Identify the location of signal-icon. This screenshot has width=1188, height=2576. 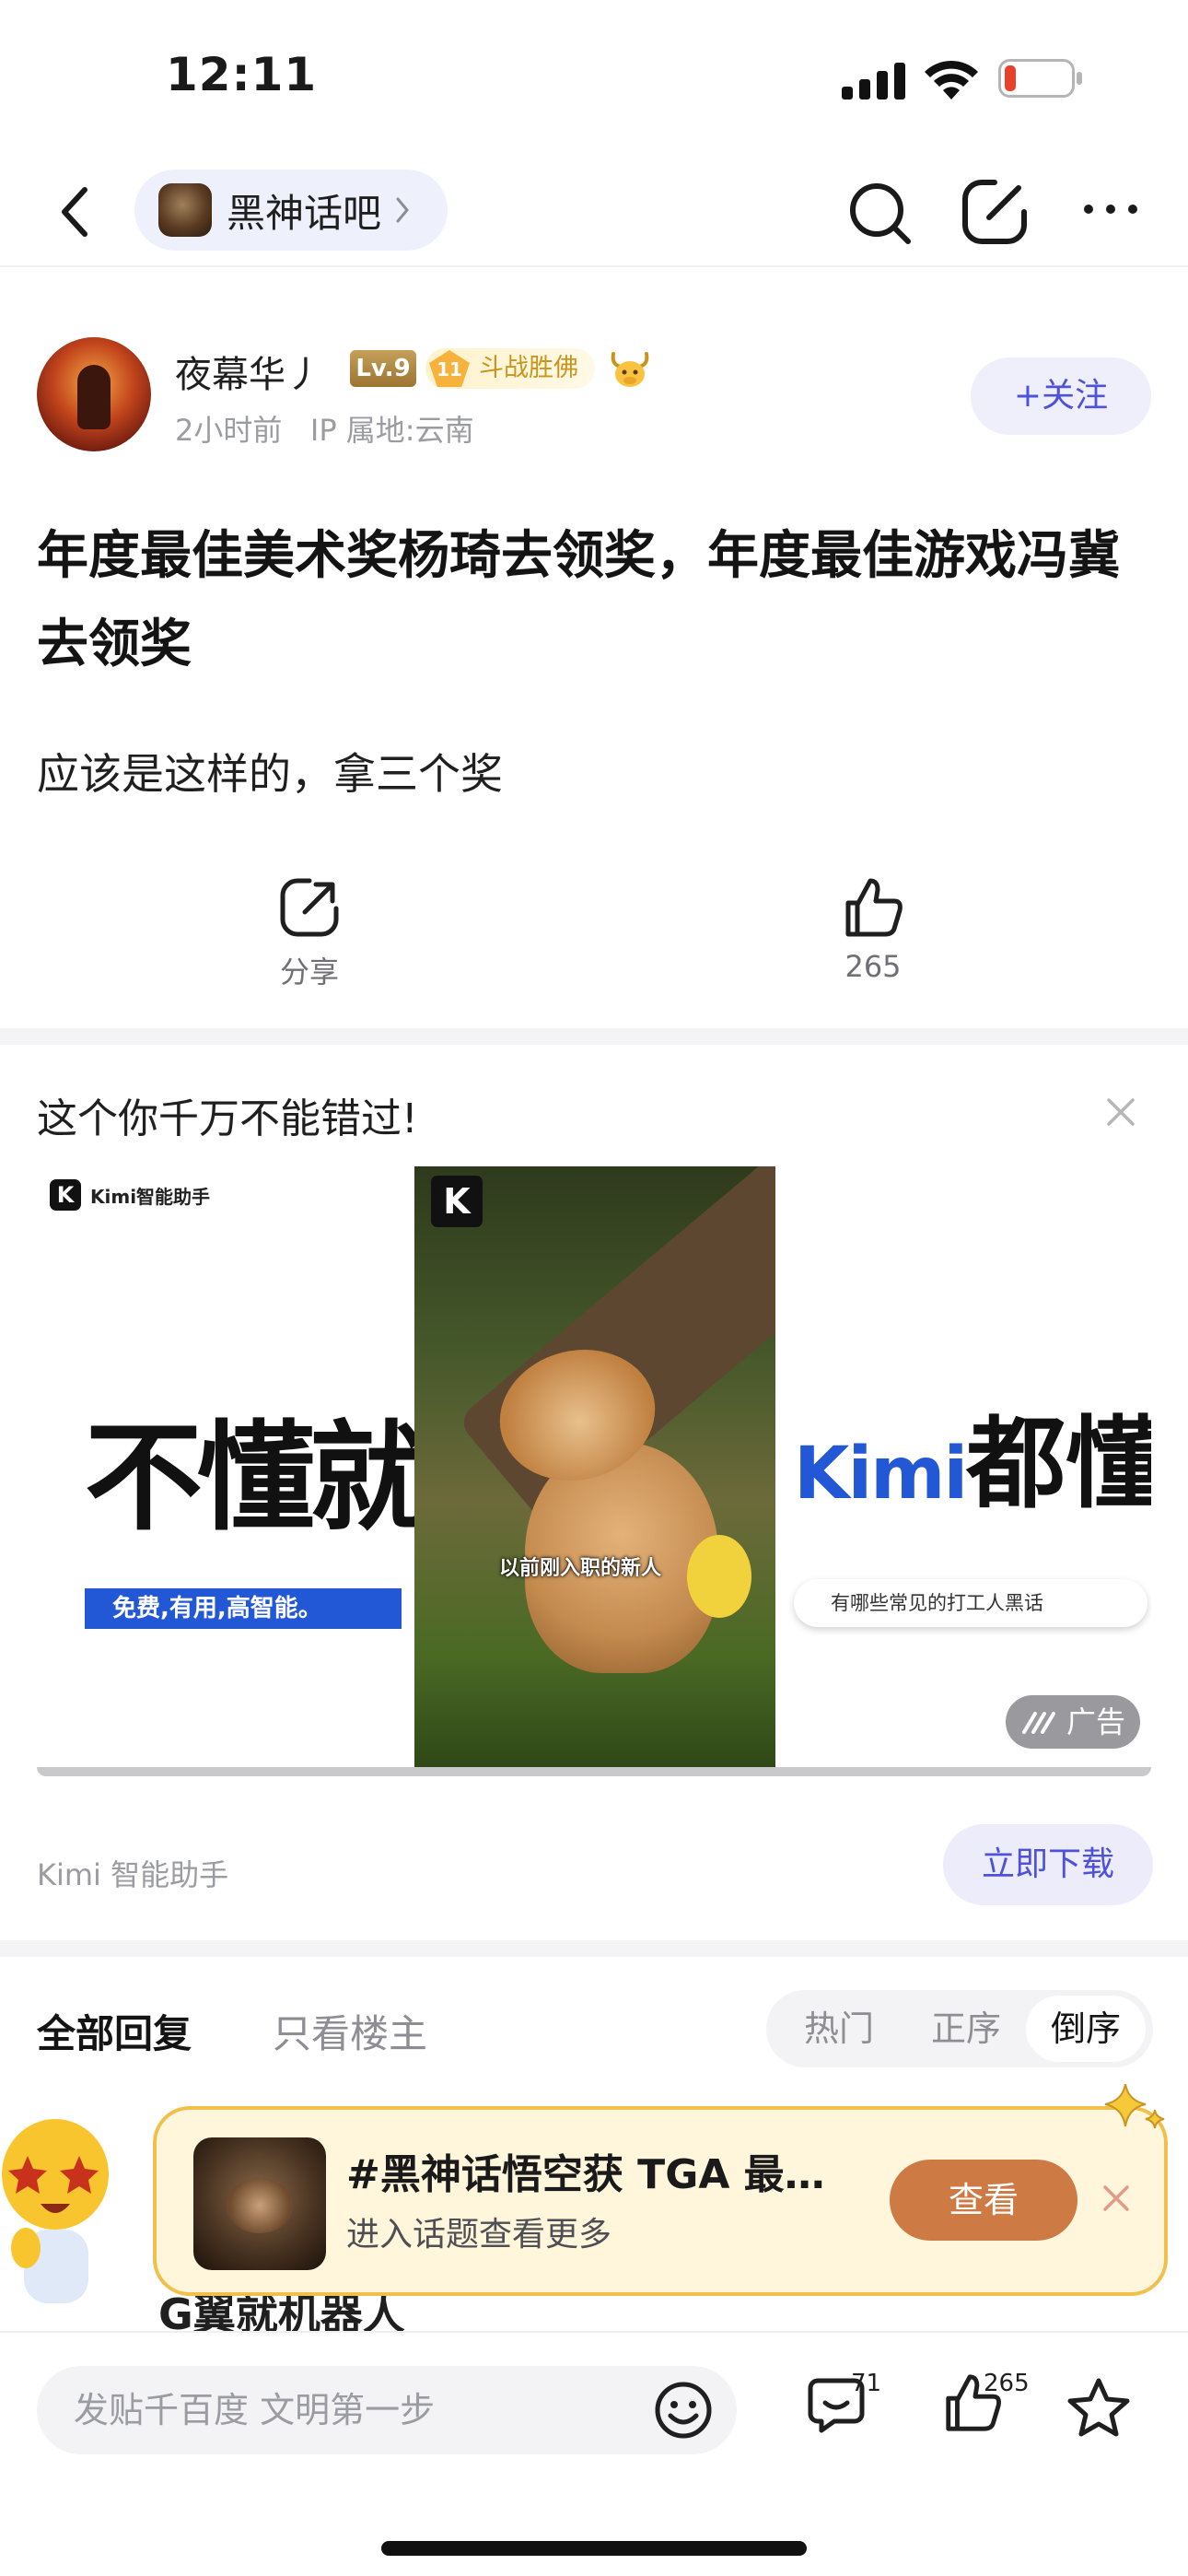
(873, 81).